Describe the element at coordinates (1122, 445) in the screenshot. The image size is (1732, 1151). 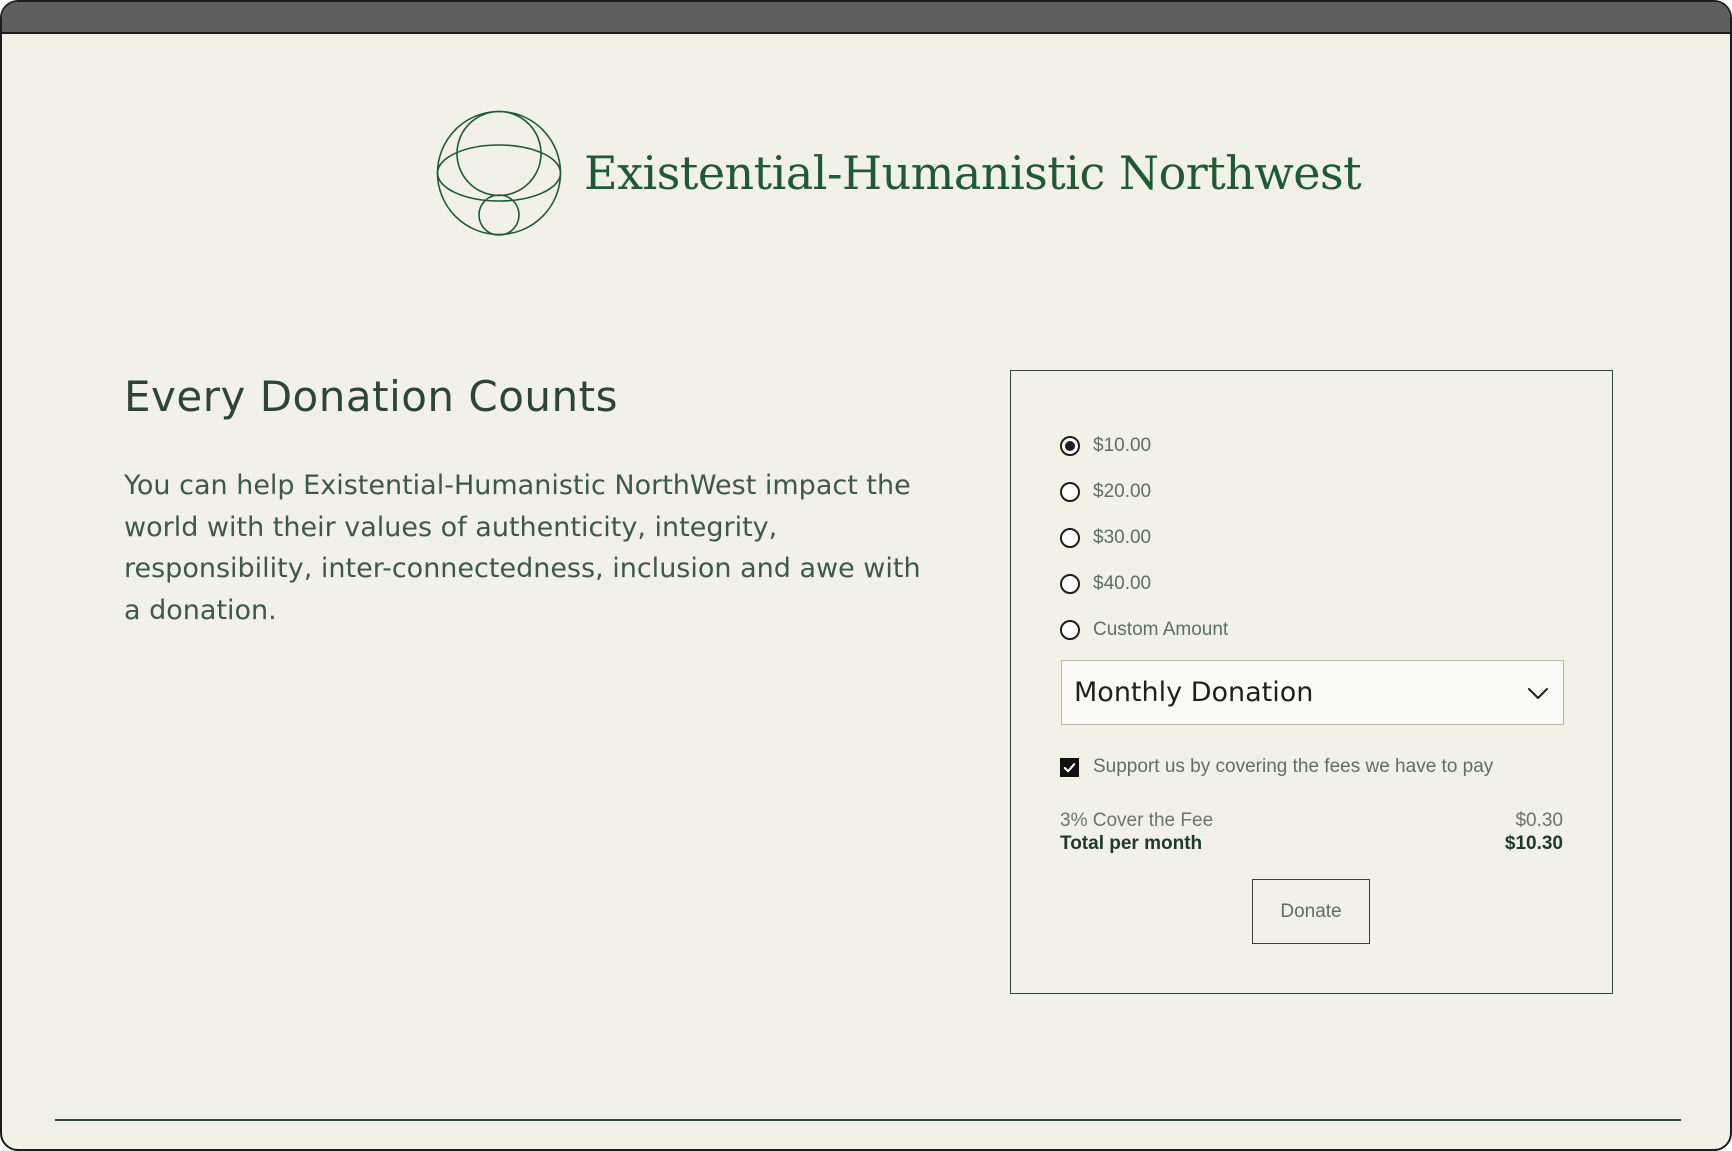
I see `amount-option-label: $10.00` at that location.